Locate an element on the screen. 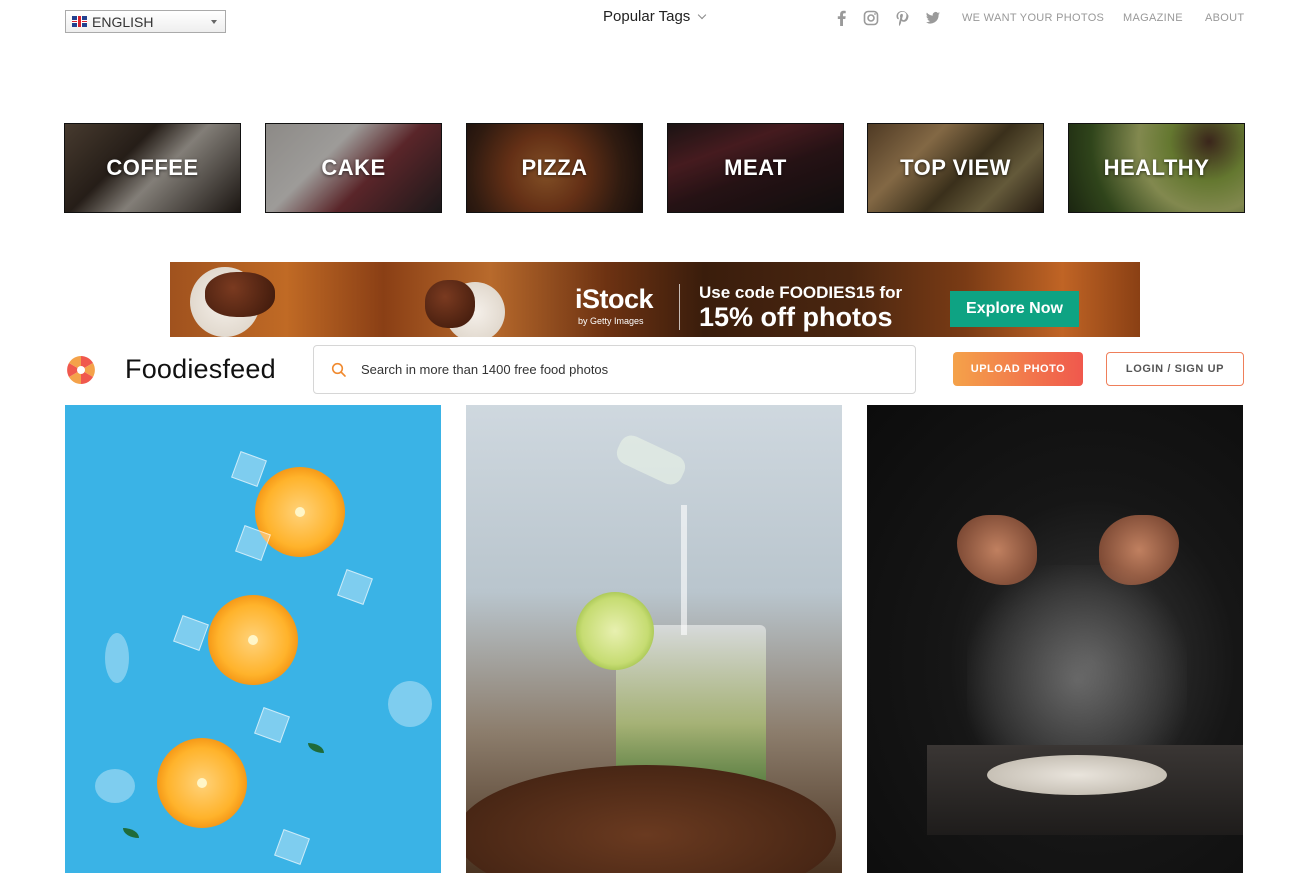 This screenshot has height=873, width=1306. category-top-view: TOP VIEW is located at coordinates (955, 168).